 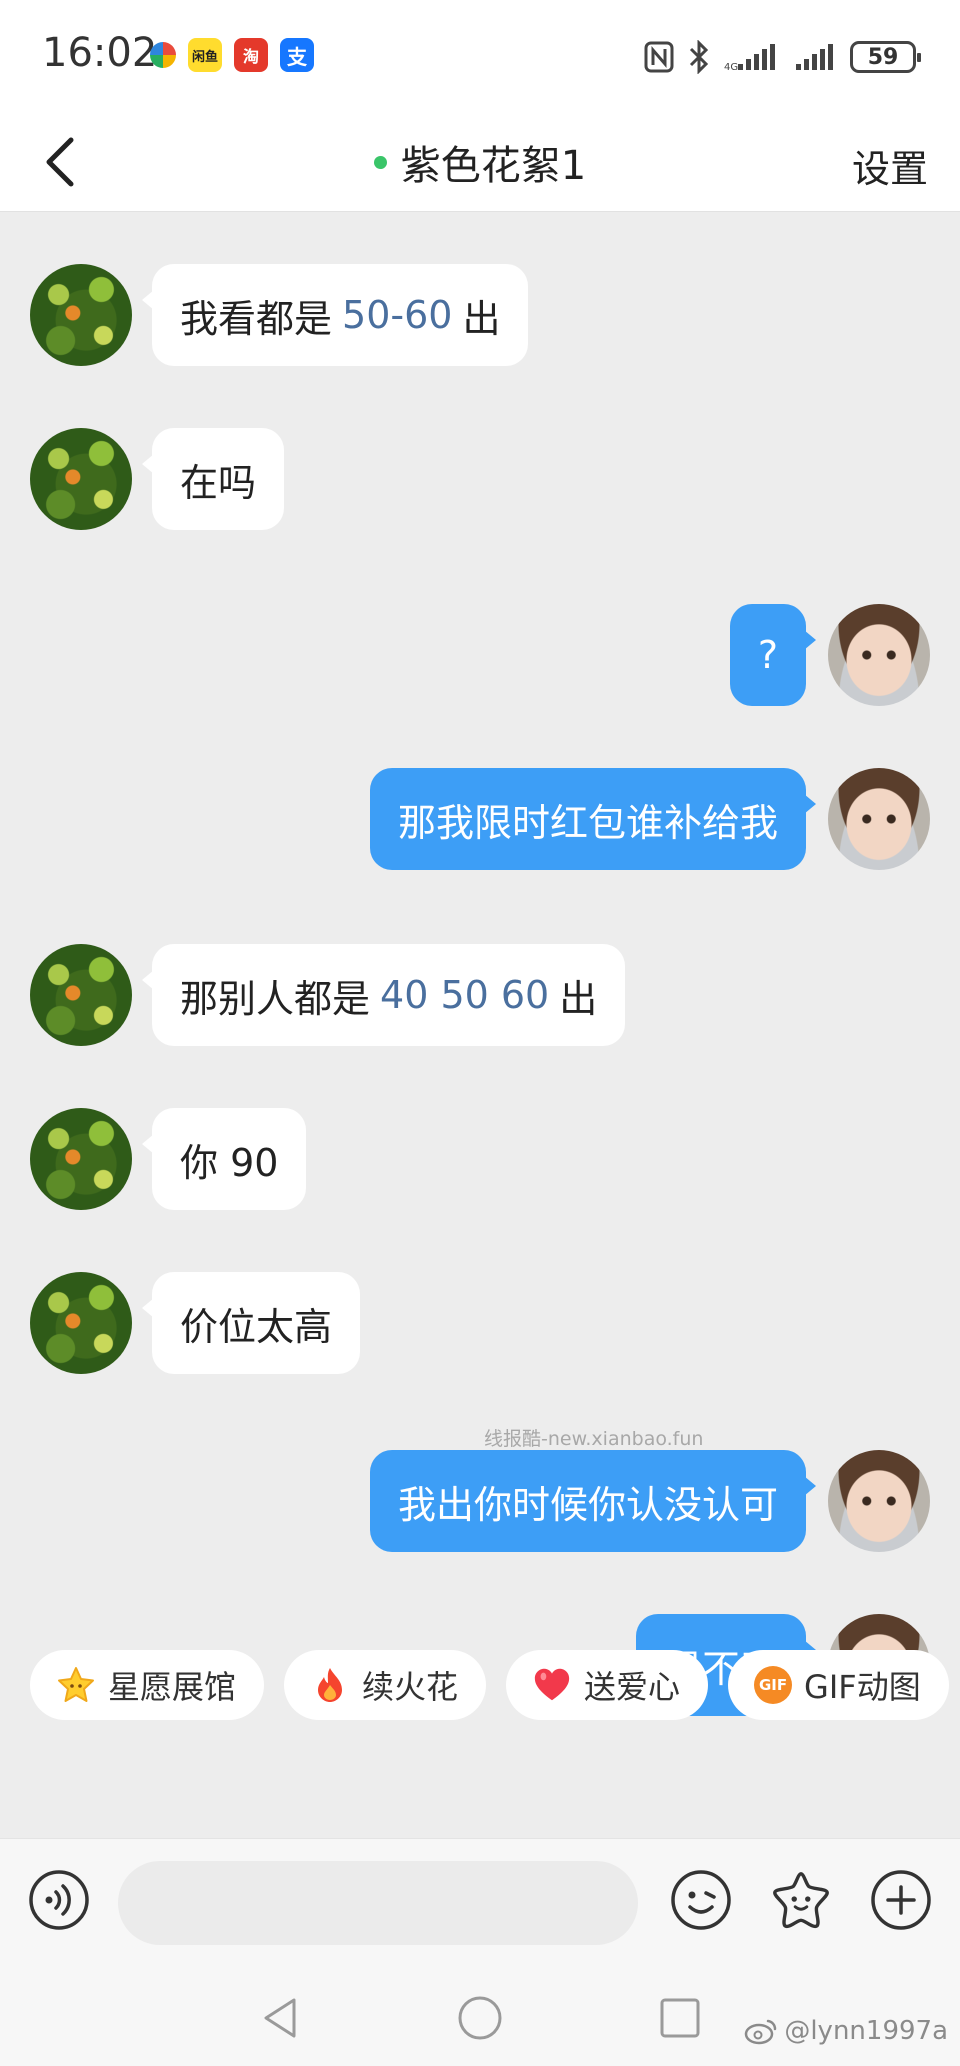 What do you see at coordinates (335, 315) in the screenshot?
I see `incoming-message-bubble: 我看都是 50-60 出` at bounding box center [335, 315].